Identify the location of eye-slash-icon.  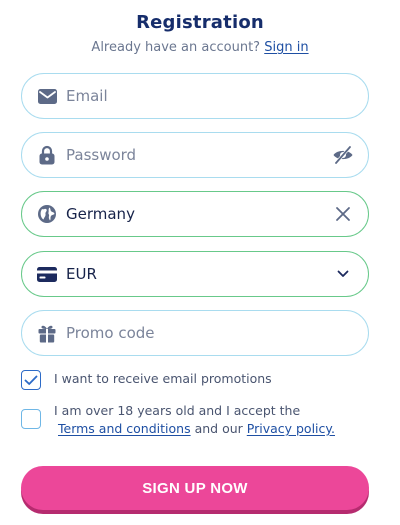
(343, 155).